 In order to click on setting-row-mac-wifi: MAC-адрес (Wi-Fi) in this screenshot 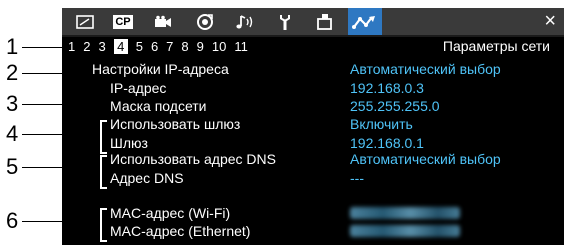, I will do `click(336, 213)`.